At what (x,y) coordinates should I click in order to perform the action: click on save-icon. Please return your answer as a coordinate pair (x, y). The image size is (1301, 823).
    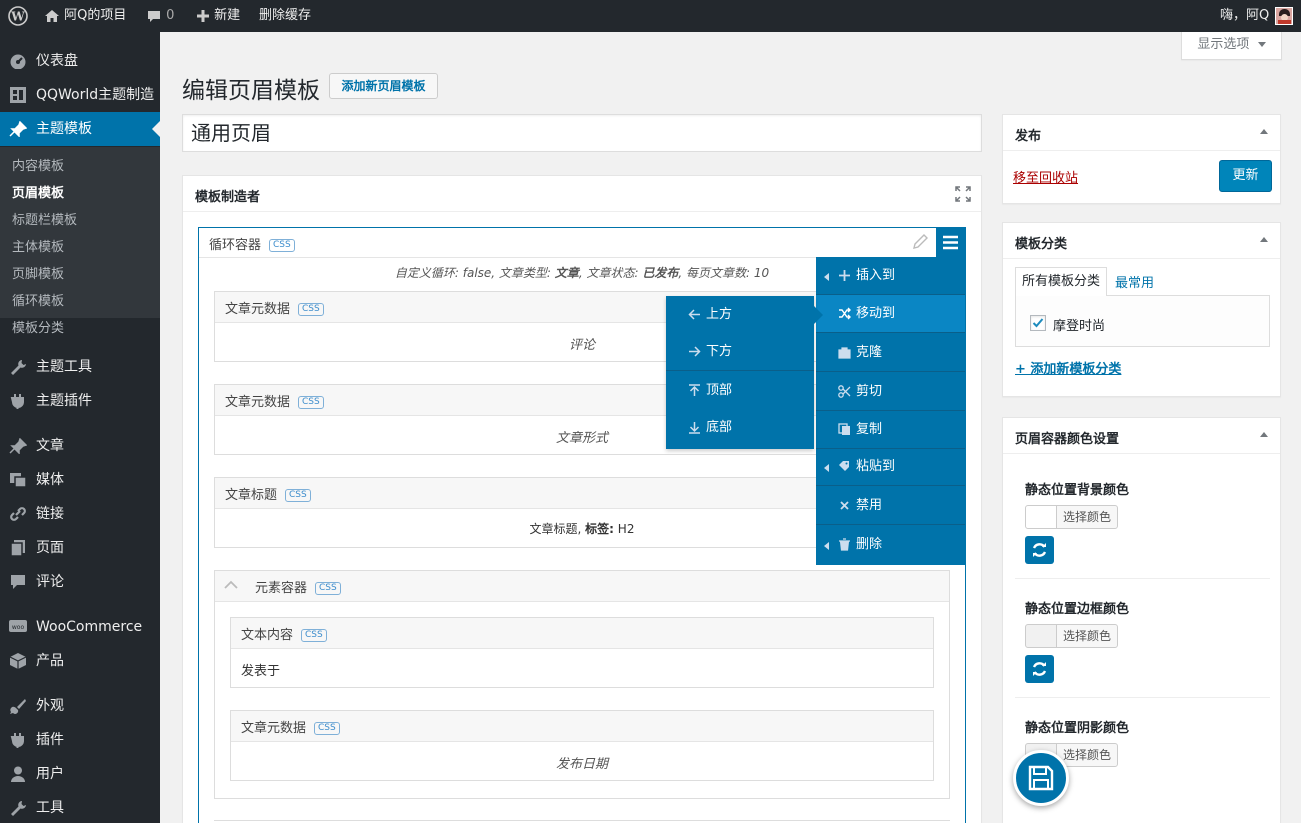
    Looking at the image, I should click on (1041, 778).